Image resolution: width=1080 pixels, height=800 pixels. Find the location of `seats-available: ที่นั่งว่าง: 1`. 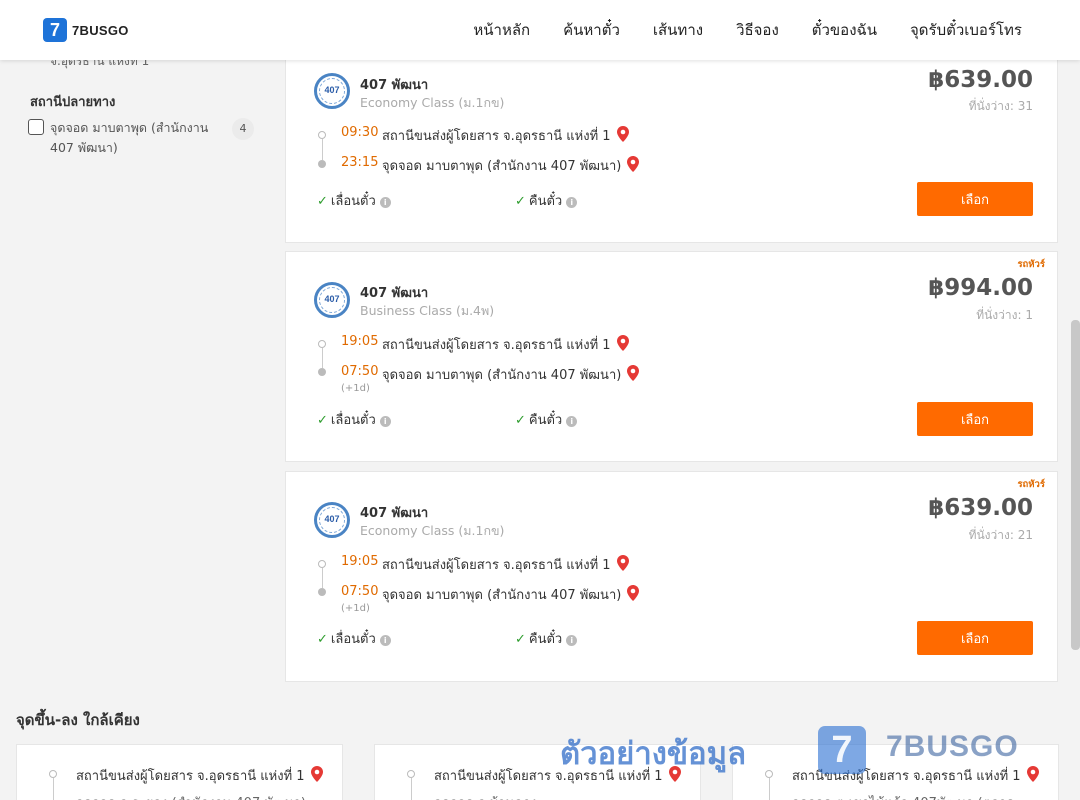

seats-available: ที่นั่งว่าง: 1 is located at coordinates (1004, 315).